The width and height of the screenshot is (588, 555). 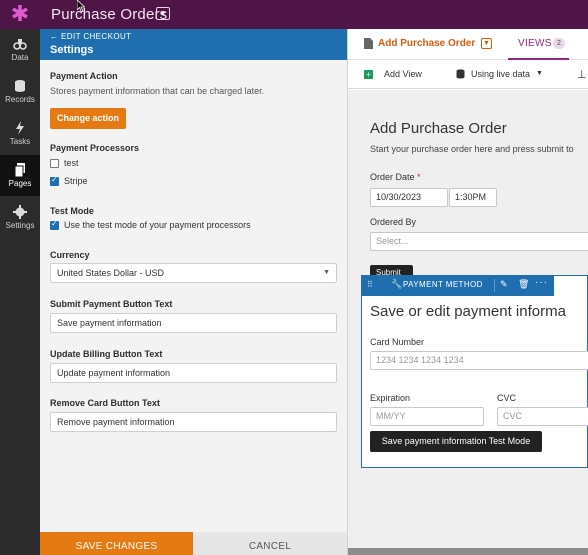 What do you see at coordinates (193, 273) in the screenshot?
I see `currency-select: United States Dollar - USD ▼` at bounding box center [193, 273].